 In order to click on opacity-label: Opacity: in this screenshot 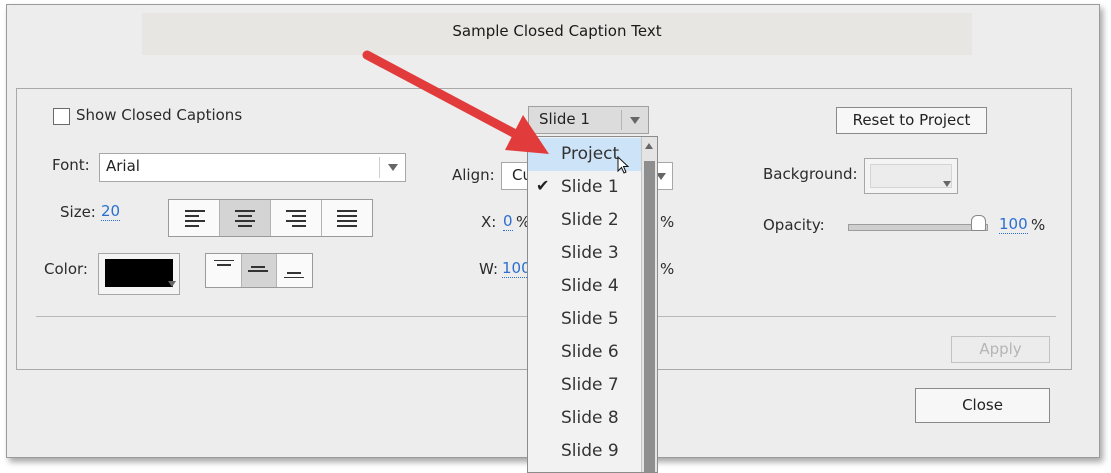, I will do `click(794, 225)`.